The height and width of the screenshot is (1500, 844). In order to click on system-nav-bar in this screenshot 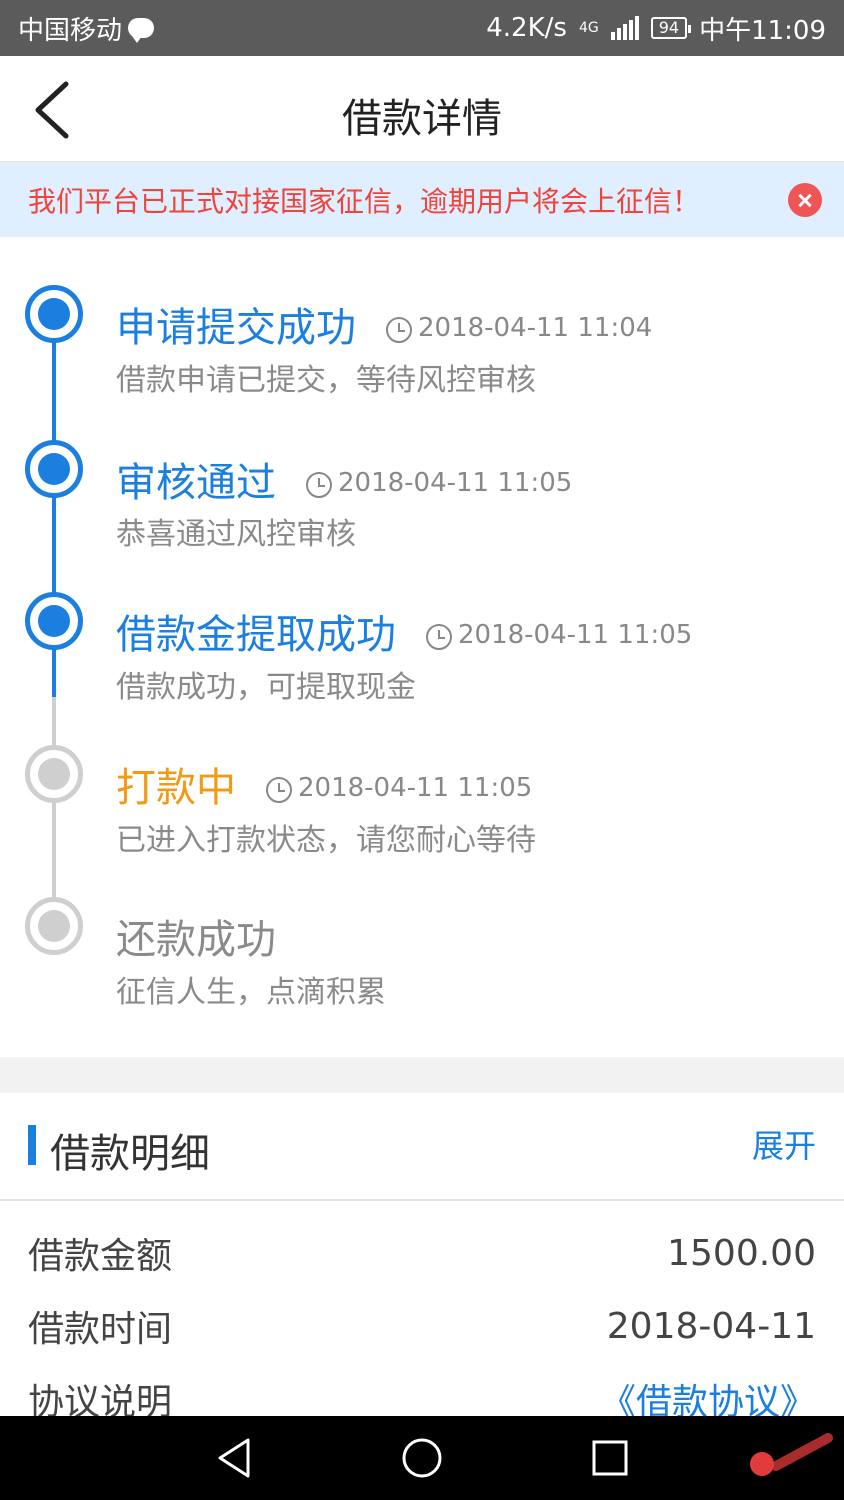, I will do `click(422, 1458)`.